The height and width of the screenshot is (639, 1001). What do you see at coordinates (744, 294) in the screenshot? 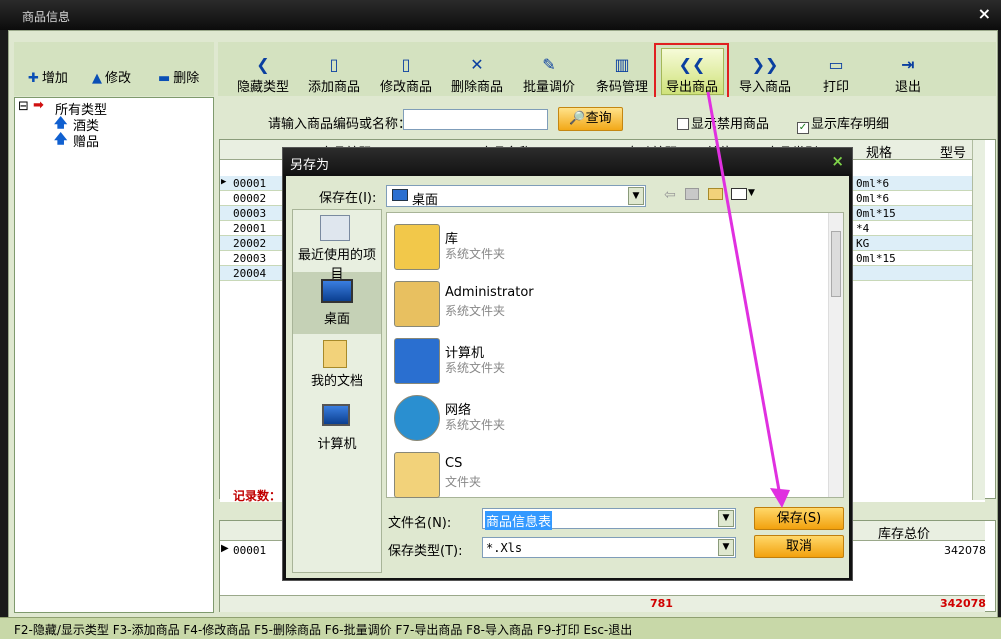
I see `annotation-arrow-line` at bounding box center [744, 294].